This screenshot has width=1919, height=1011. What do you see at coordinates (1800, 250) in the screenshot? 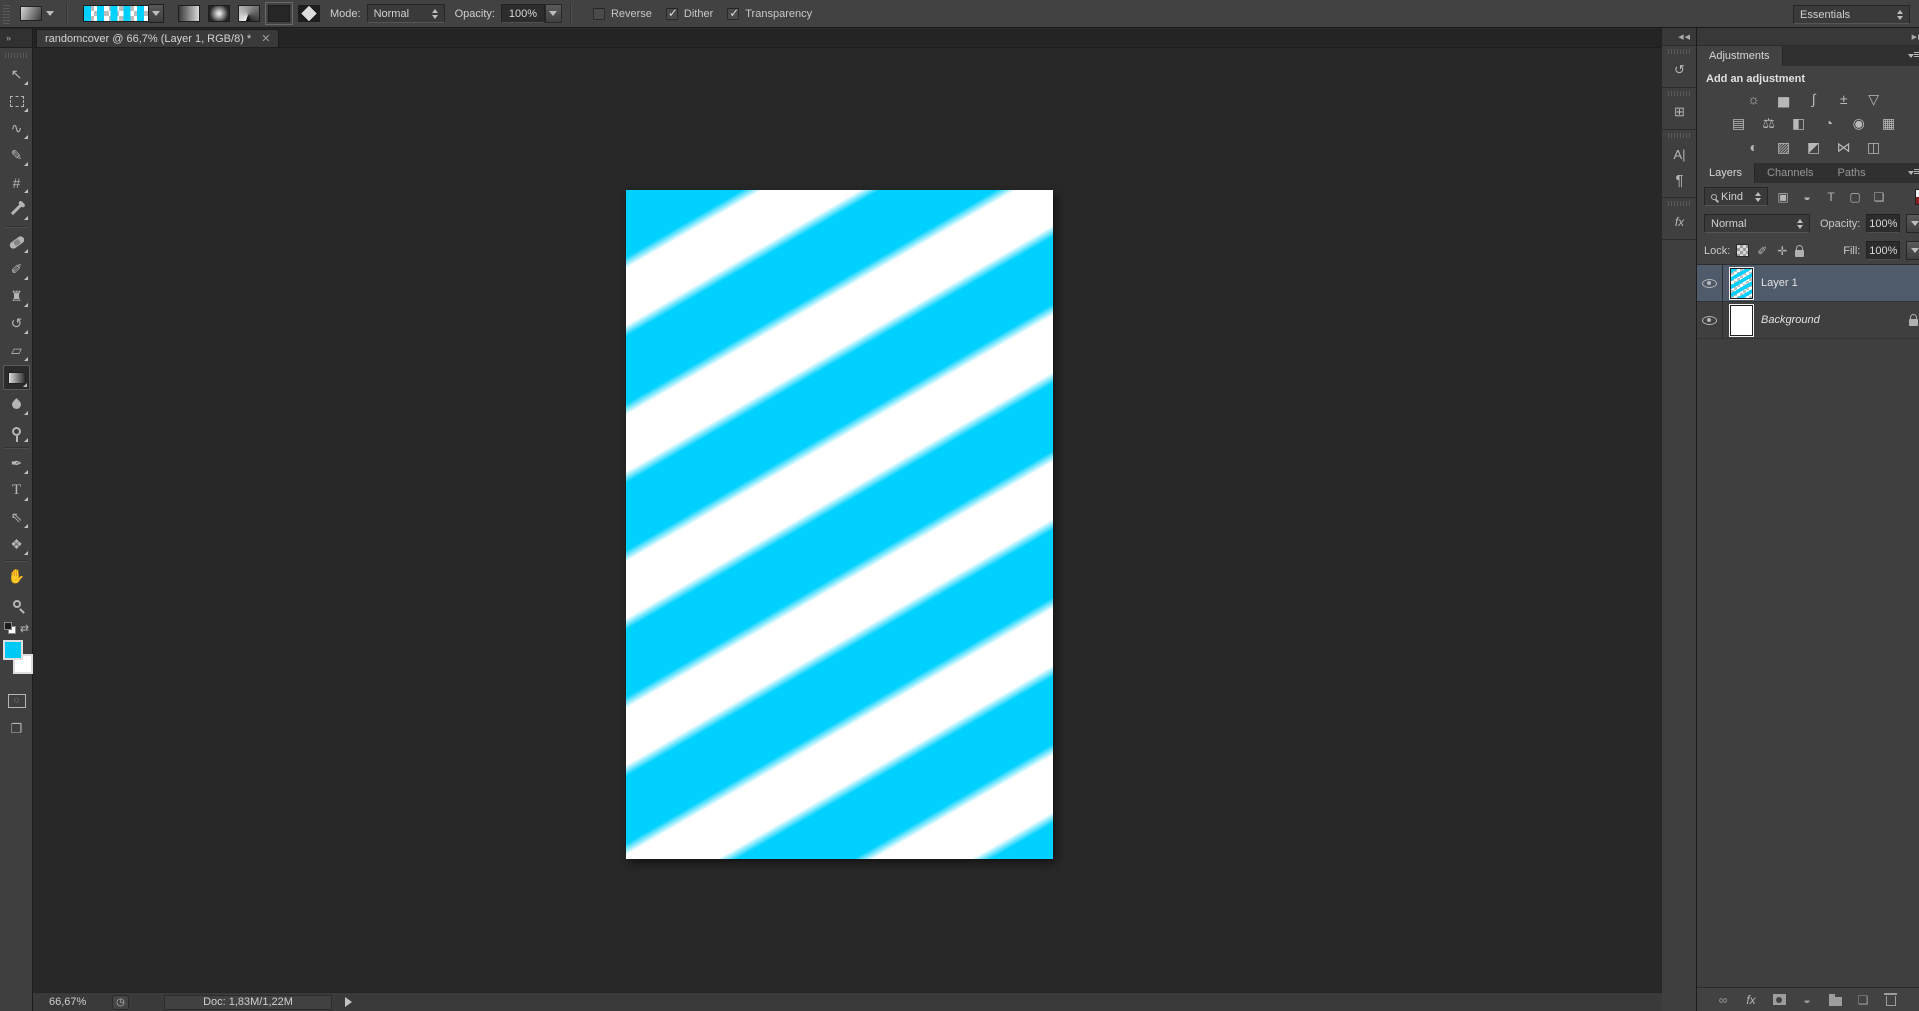
I see `lock-all-icon` at bounding box center [1800, 250].